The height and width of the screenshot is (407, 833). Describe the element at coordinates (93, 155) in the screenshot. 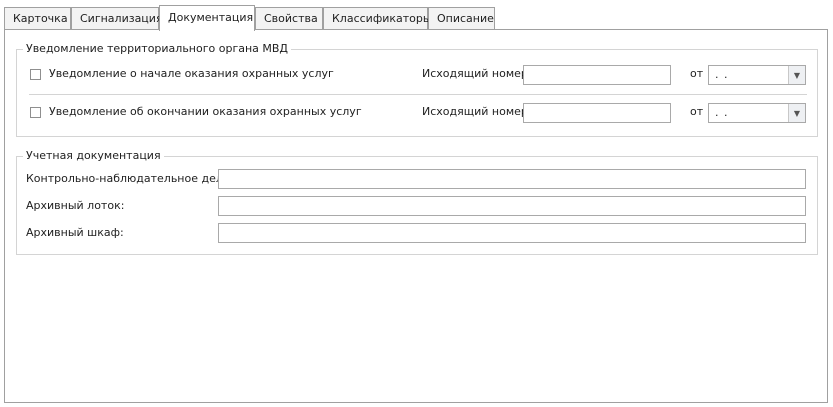

I see `accounting-group-title: Учетная документация` at that location.